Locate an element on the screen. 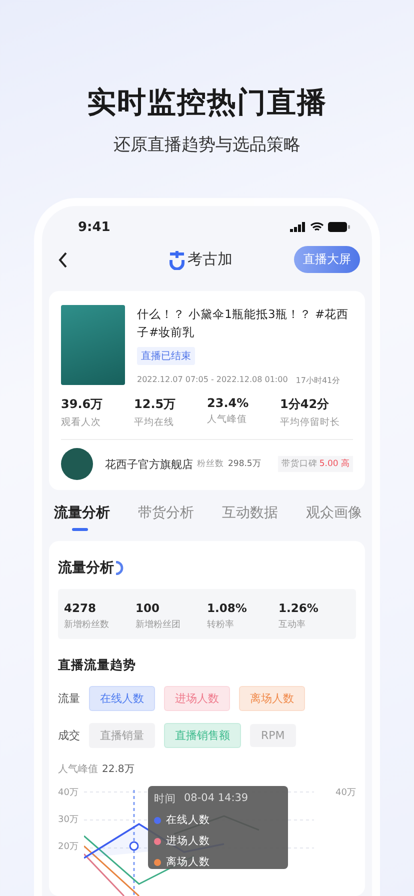  filter-chip: 在线人数 is located at coordinates (122, 698).